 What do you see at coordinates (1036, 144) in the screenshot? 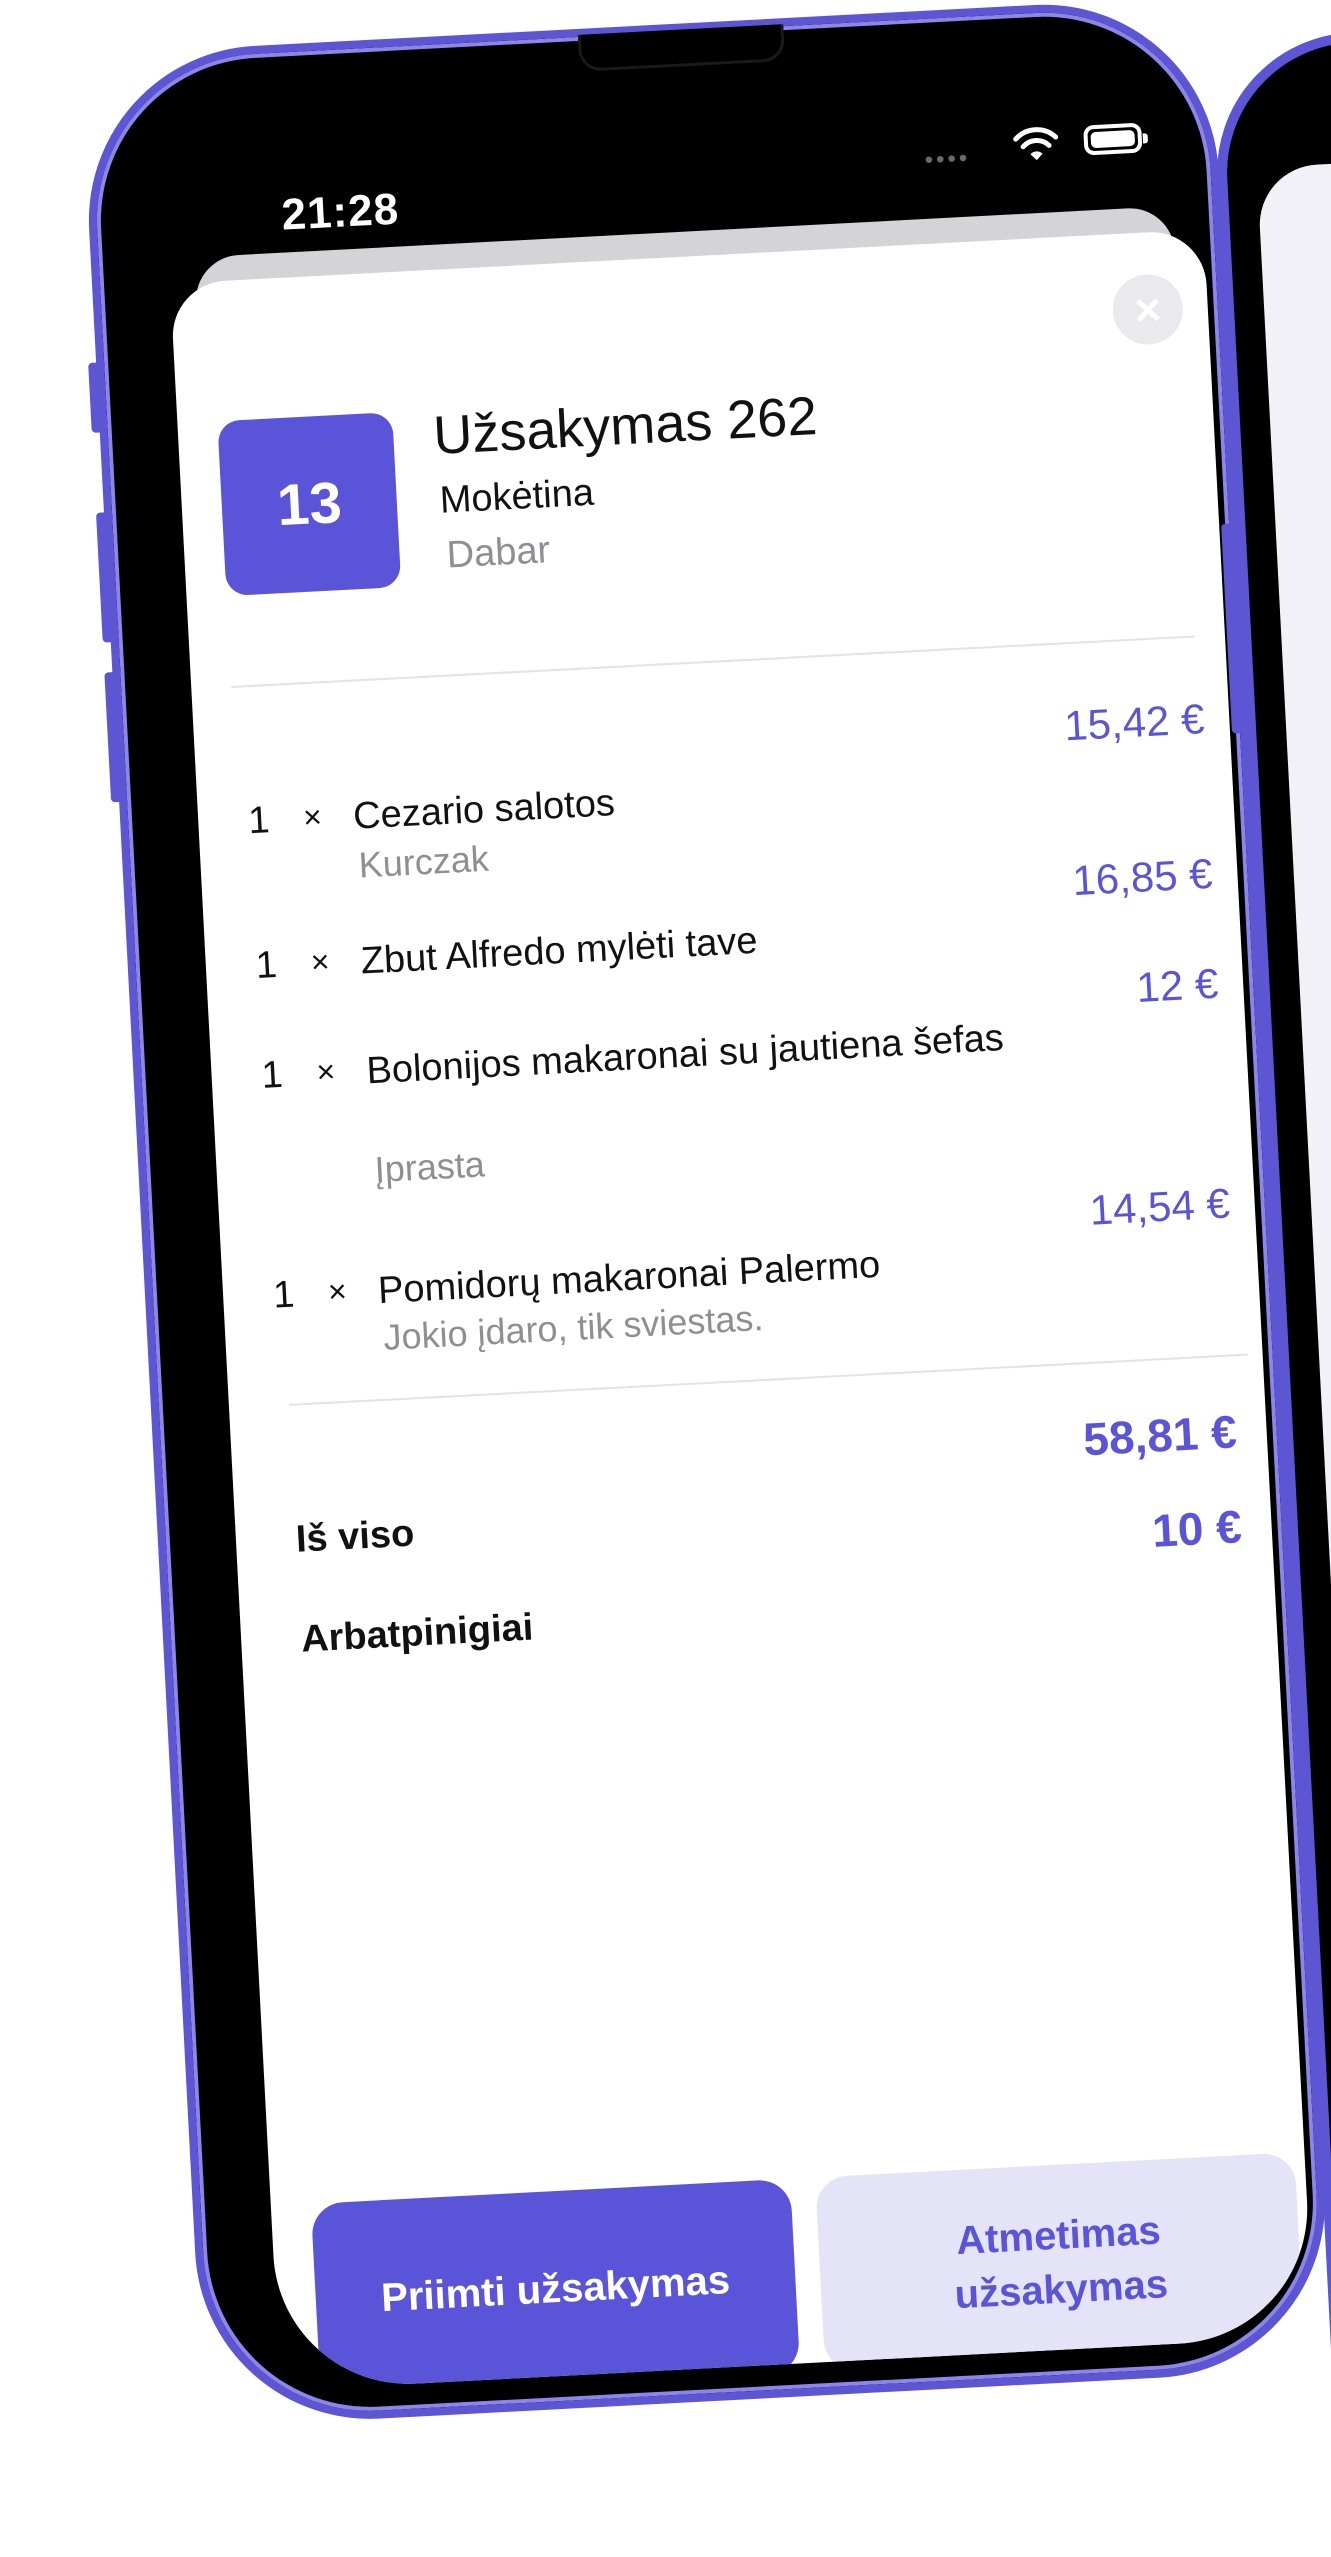
I see `wifi-icon` at bounding box center [1036, 144].